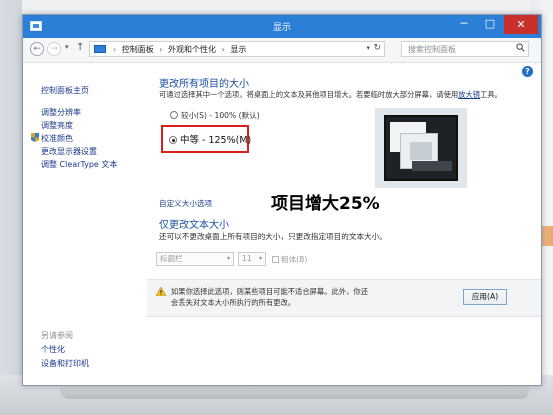 The width and height of the screenshot is (553, 415). I want to click on sidebar-home-link: 控制面板主页, so click(65, 90).